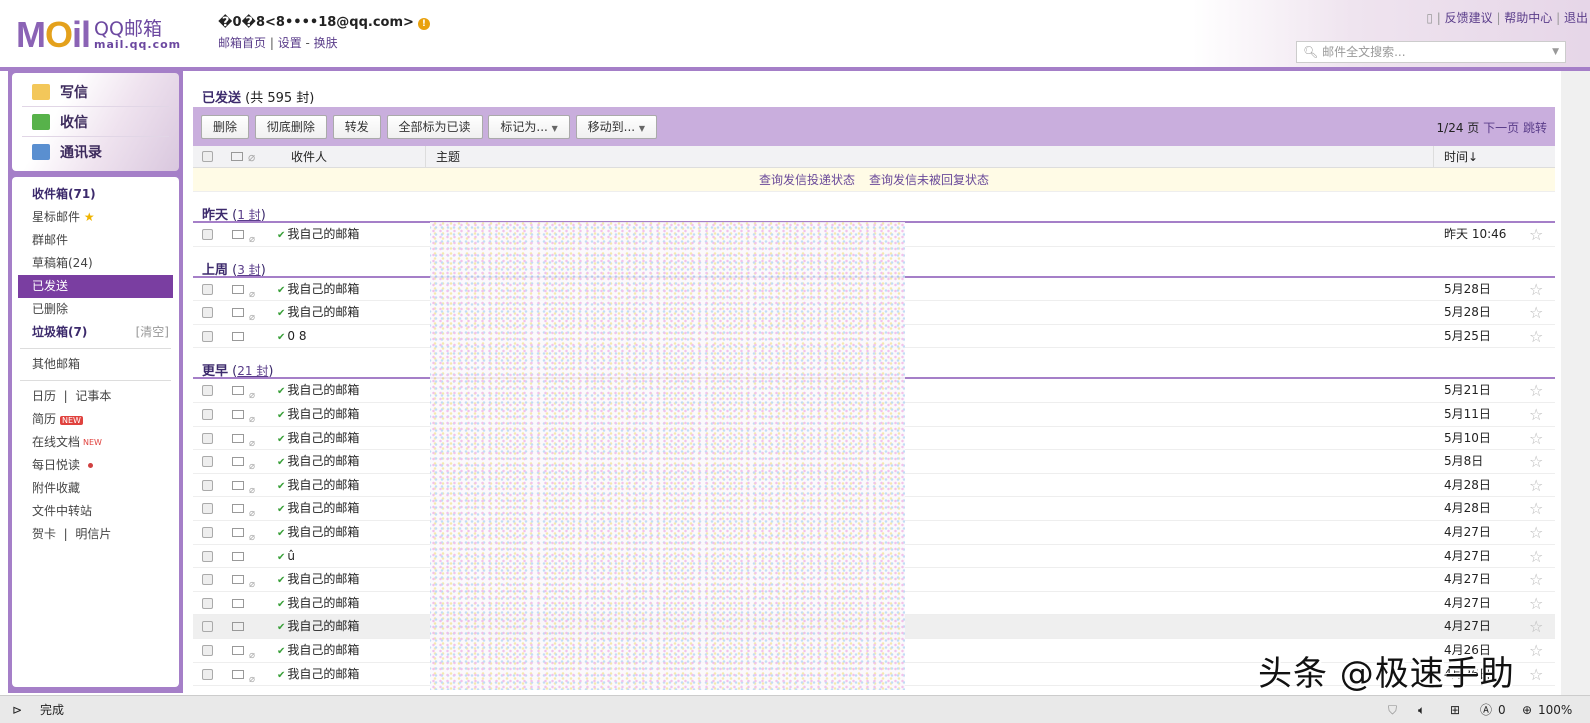  What do you see at coordinates (95, 217) in the screenshot?
I see `folder-starred: 星标邮件 ★` at bounding box center [95, 217].